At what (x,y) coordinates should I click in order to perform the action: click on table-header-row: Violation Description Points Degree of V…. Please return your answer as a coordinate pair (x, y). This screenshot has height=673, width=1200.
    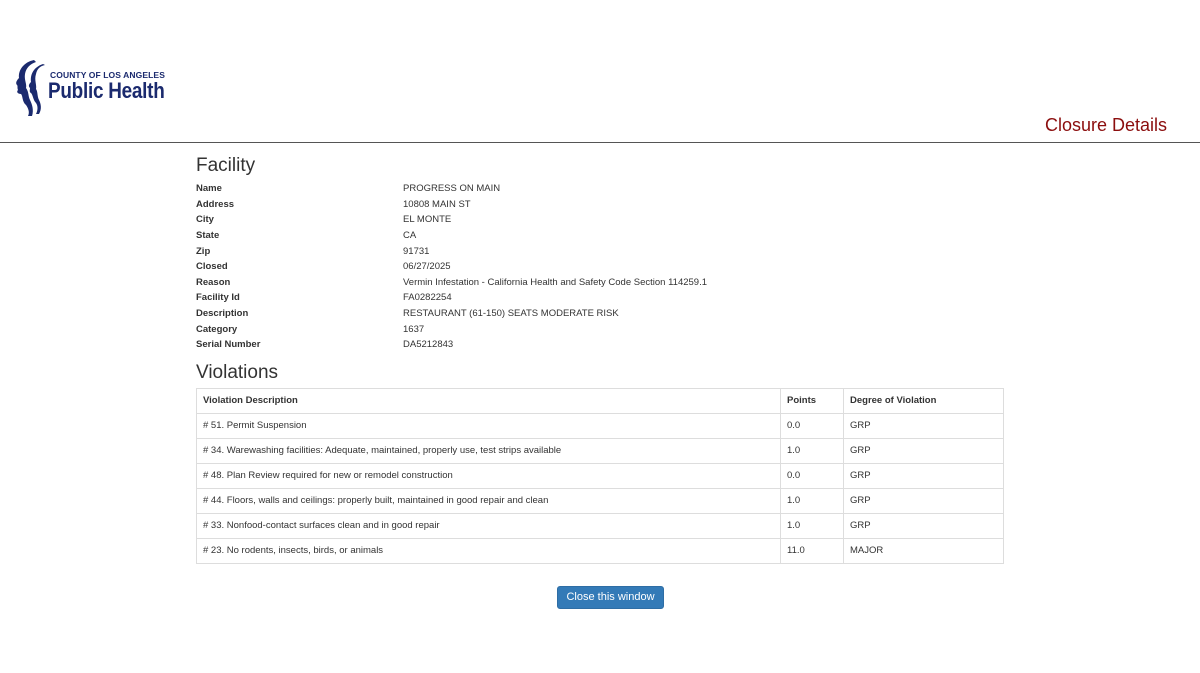
    Looking at the image, I should click on (600, 401).